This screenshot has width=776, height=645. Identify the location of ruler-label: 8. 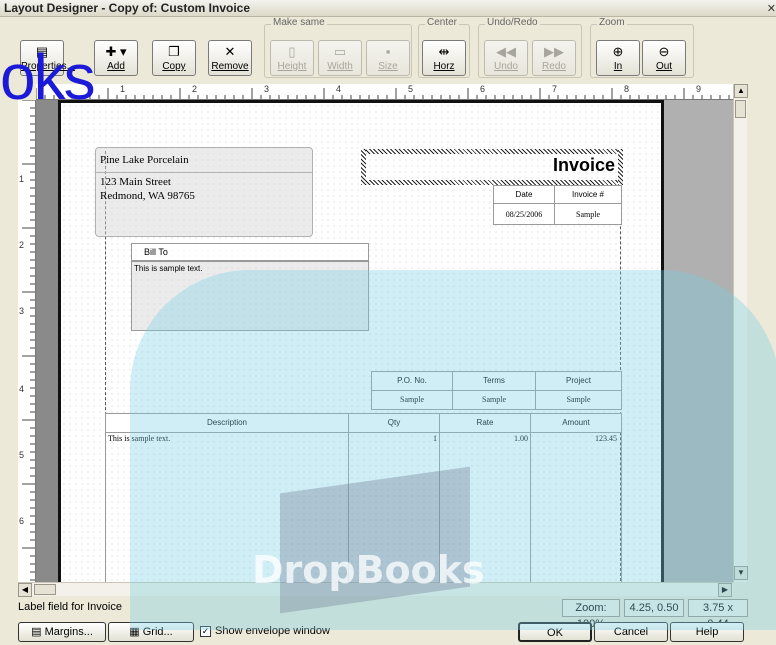
(627, 89).